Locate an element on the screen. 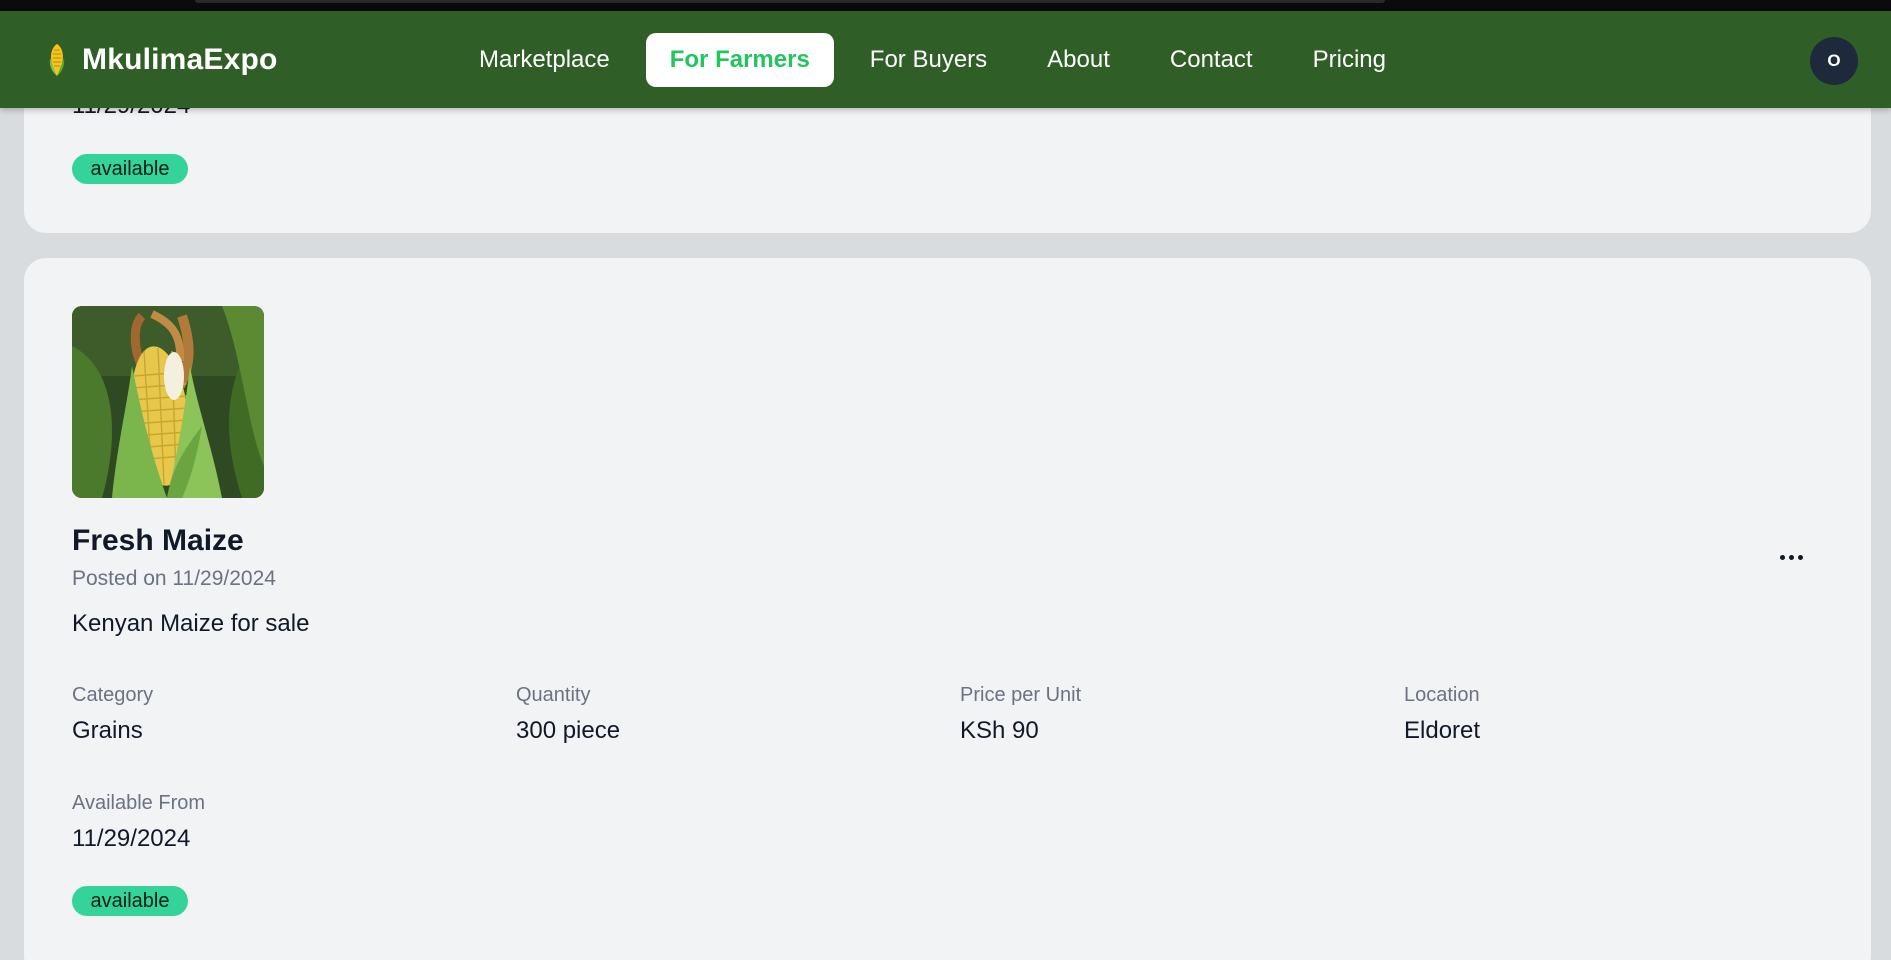 This screenshot has height=960, width=1891. listing-title: Fresh Maize is located at coordinates (158, 540).